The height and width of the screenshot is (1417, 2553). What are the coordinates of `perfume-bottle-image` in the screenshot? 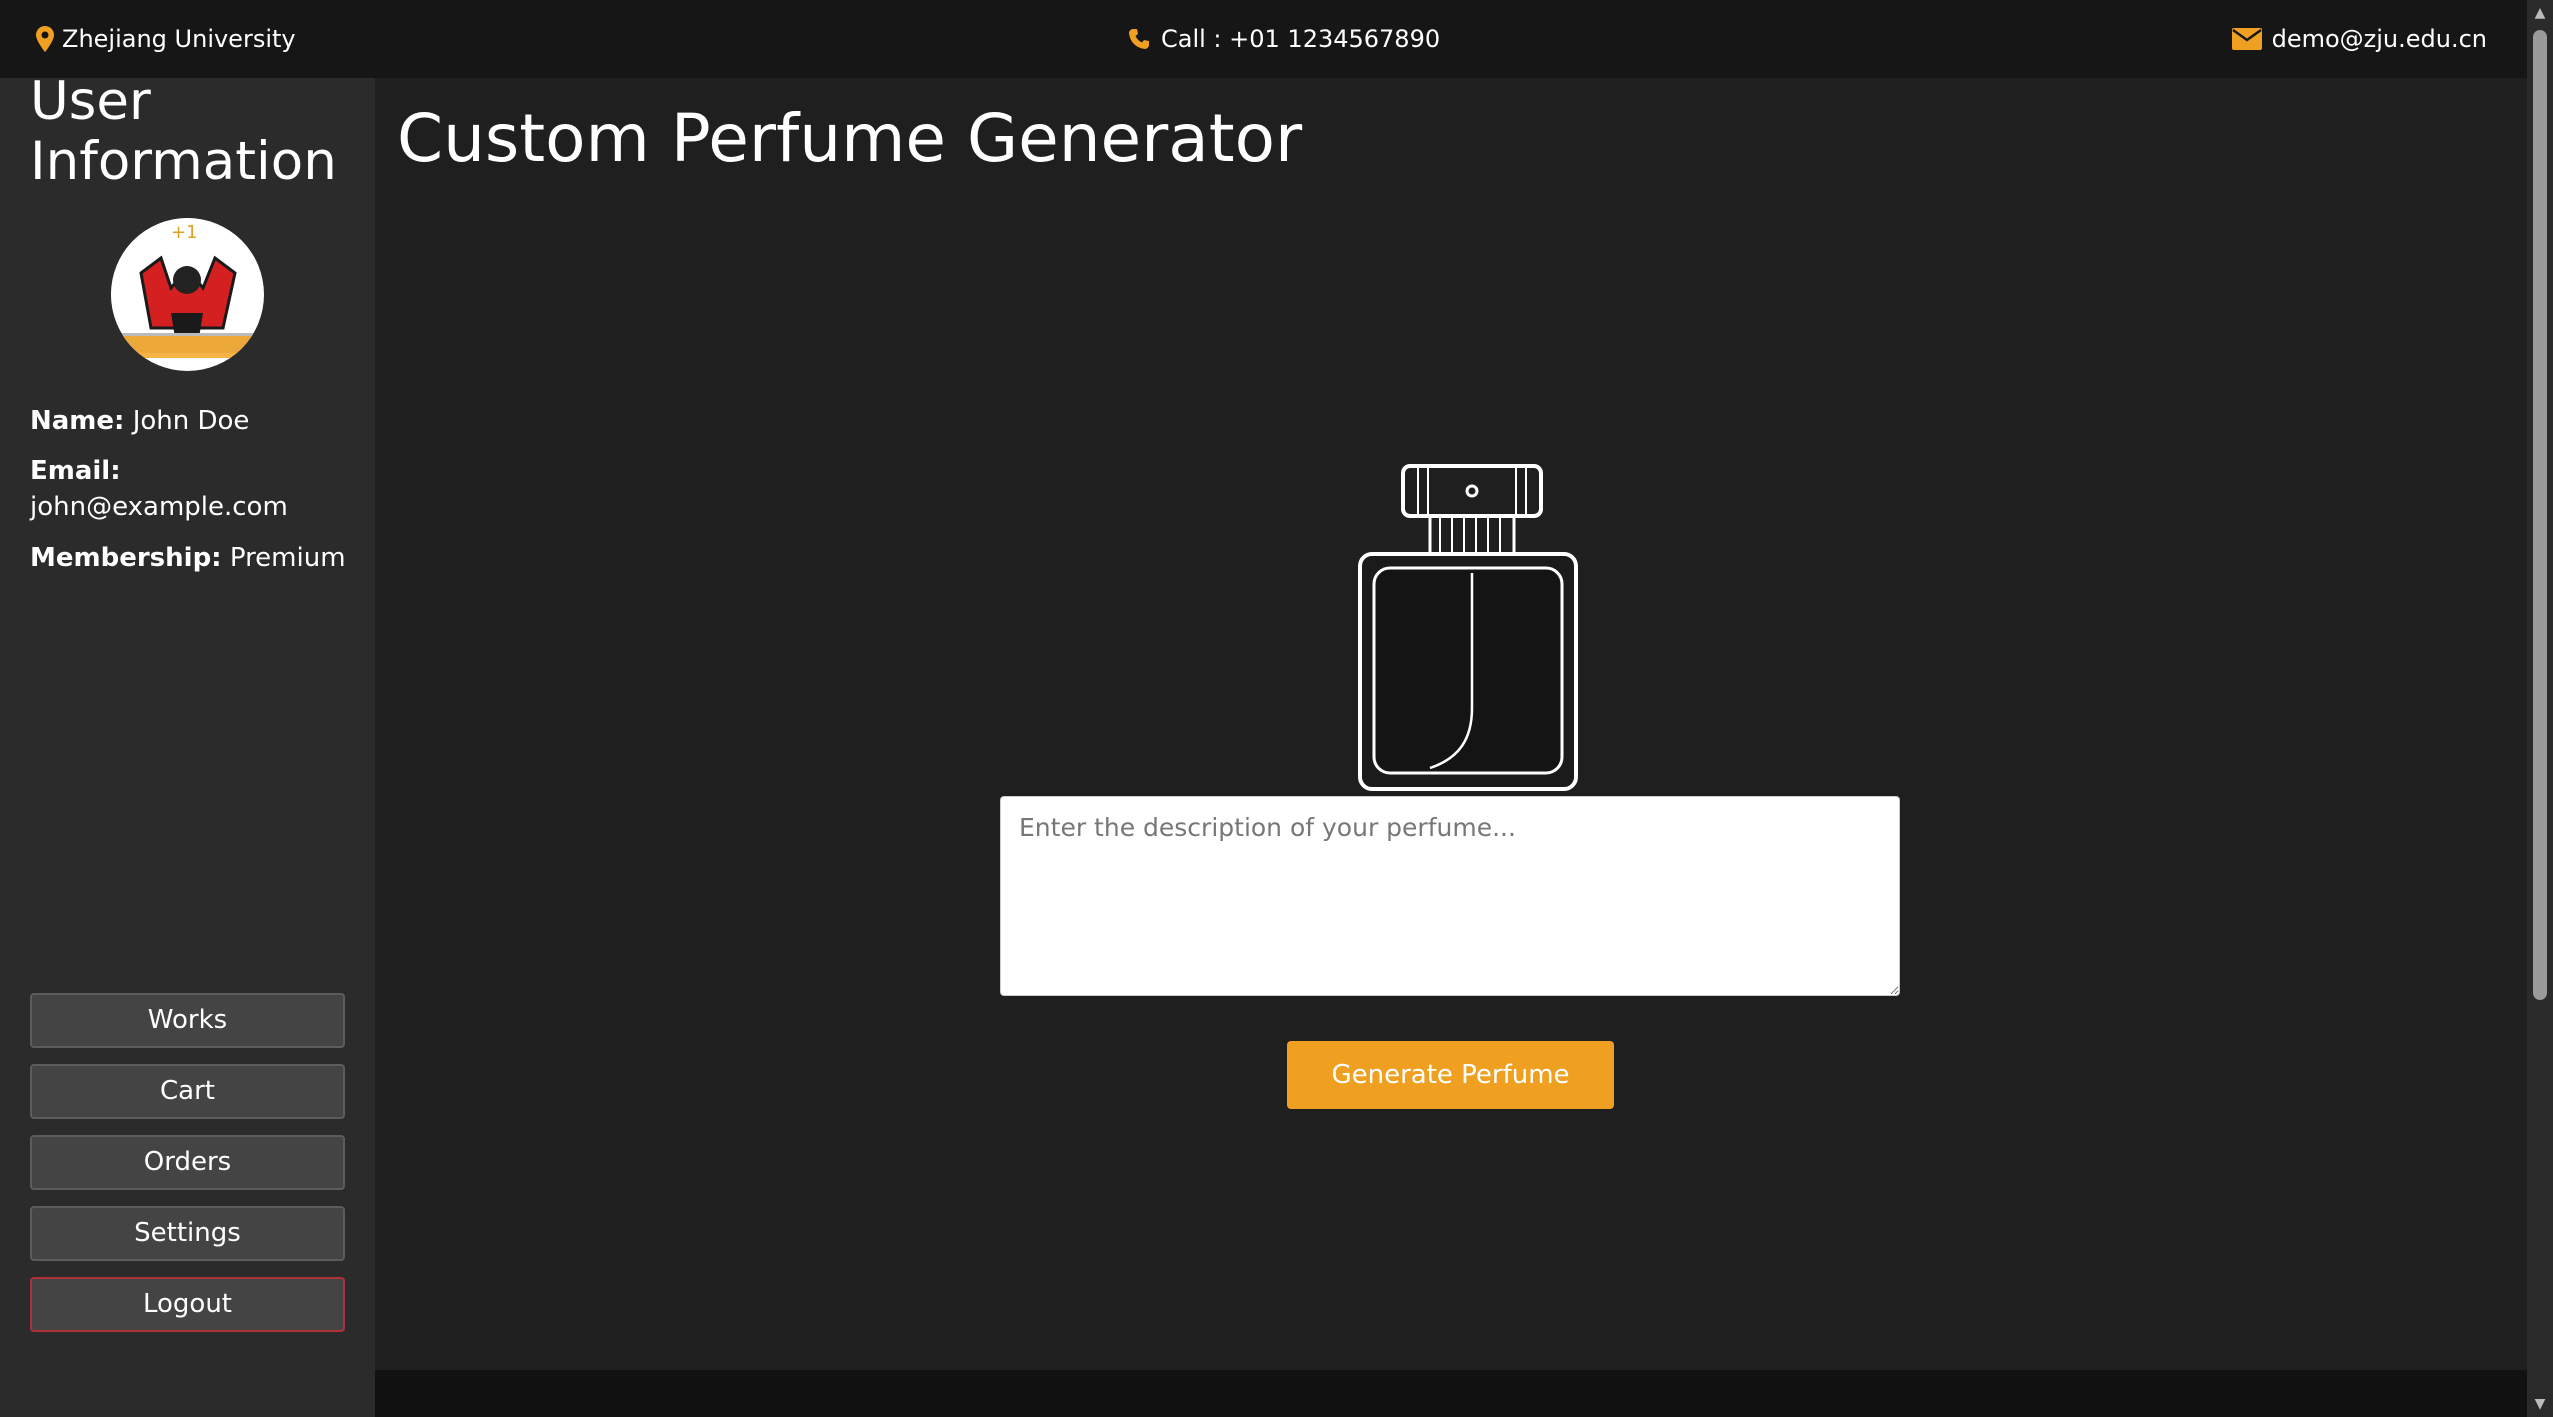 It's located at (1480, 588).